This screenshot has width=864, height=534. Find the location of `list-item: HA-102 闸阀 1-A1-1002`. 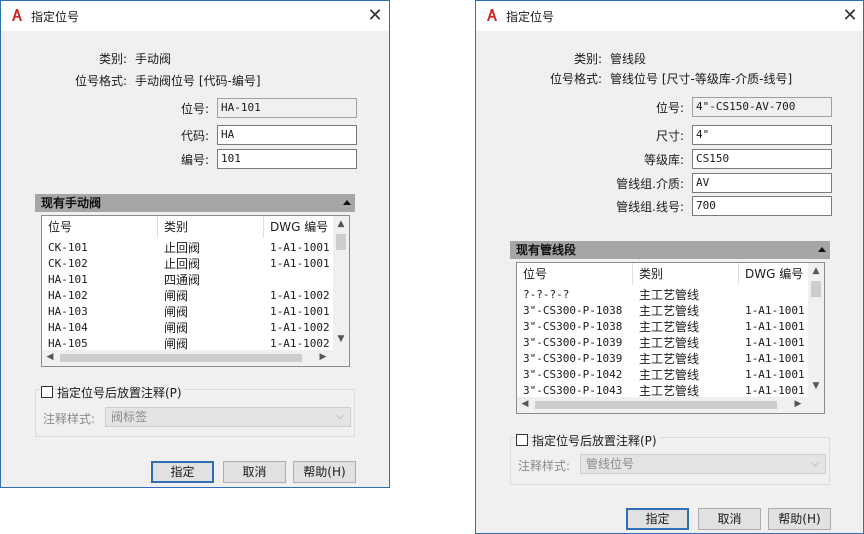

list-item: HA-102 闸阀 1-A1-1002 is located at coordinates (187, 296).